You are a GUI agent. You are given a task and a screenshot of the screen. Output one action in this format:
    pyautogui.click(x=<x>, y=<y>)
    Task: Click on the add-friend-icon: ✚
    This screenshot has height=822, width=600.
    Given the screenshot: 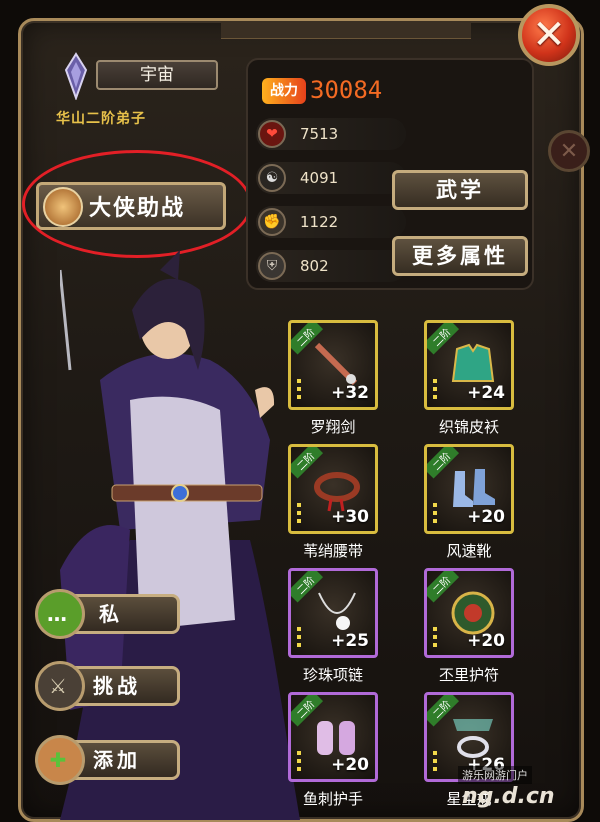 What is the action you would take?
    pyautogui.click(x=60, y=760)
    